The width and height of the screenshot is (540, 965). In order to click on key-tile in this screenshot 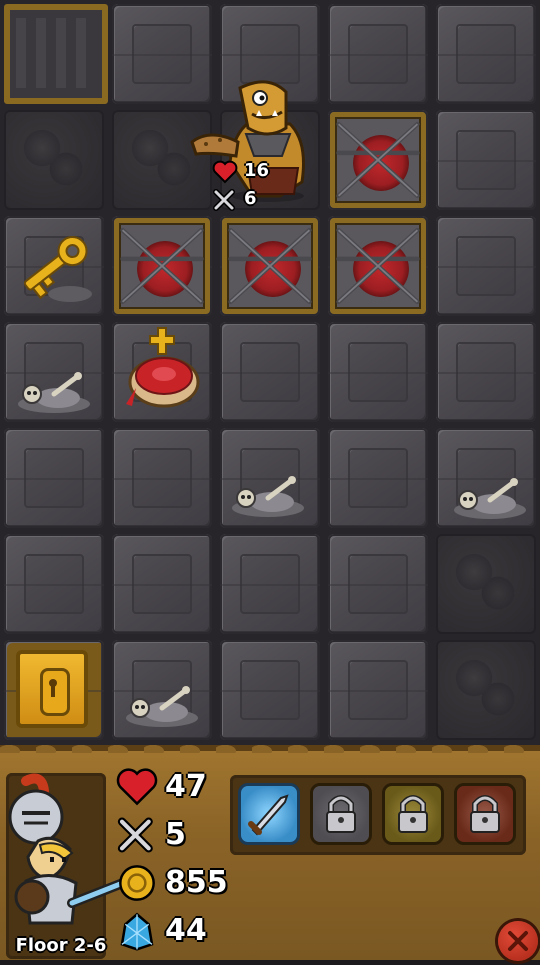, I will do `click(54, 266)`.